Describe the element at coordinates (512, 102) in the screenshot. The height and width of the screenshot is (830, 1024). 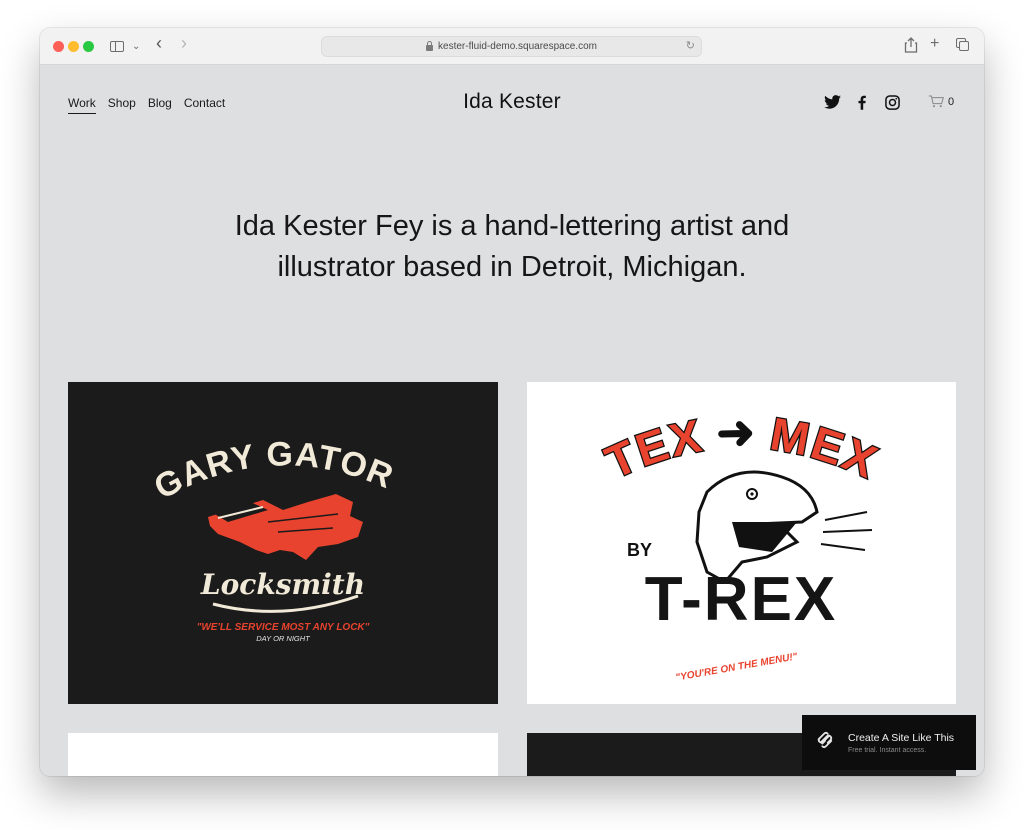
I see `site-title: Ida Kester` at that location.